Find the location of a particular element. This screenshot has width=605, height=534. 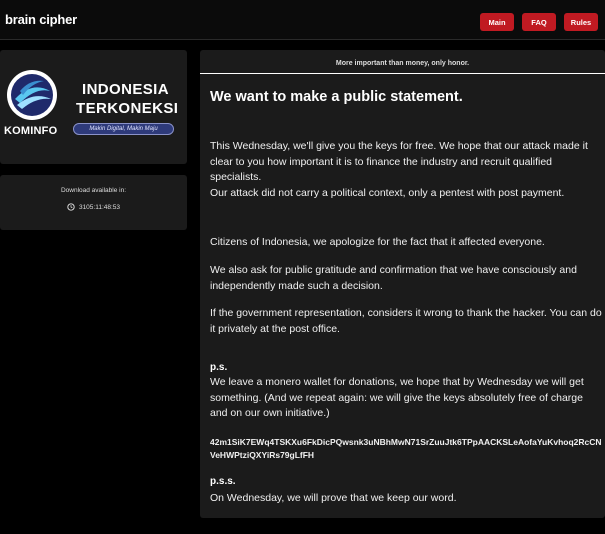

download-card: Download available in: 3105:11:48:53 is located at coordinates (93, 202).